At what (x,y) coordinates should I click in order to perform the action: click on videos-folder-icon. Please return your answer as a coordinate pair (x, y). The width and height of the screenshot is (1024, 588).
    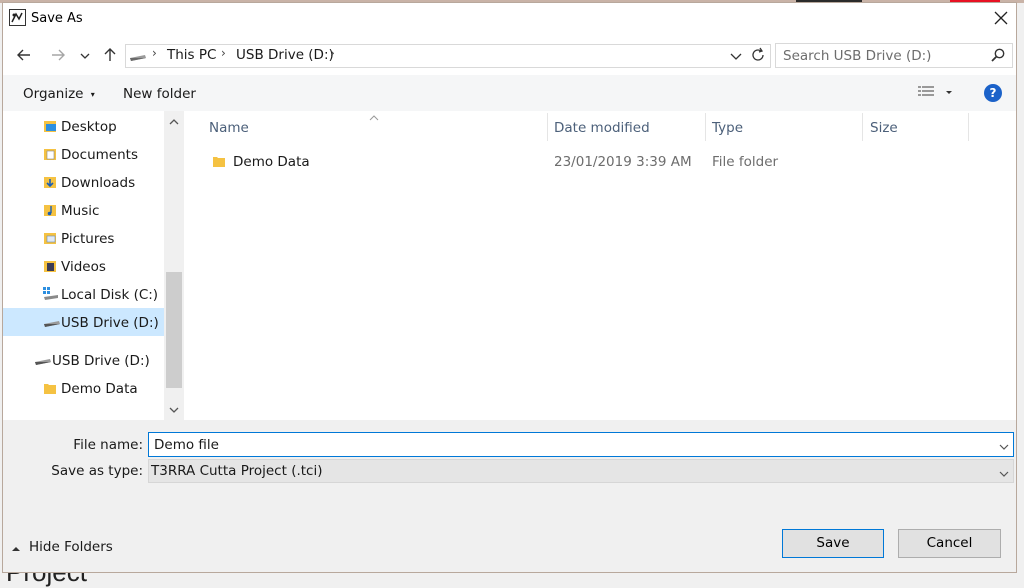
    Looking at the image, I should click on (50, 266).